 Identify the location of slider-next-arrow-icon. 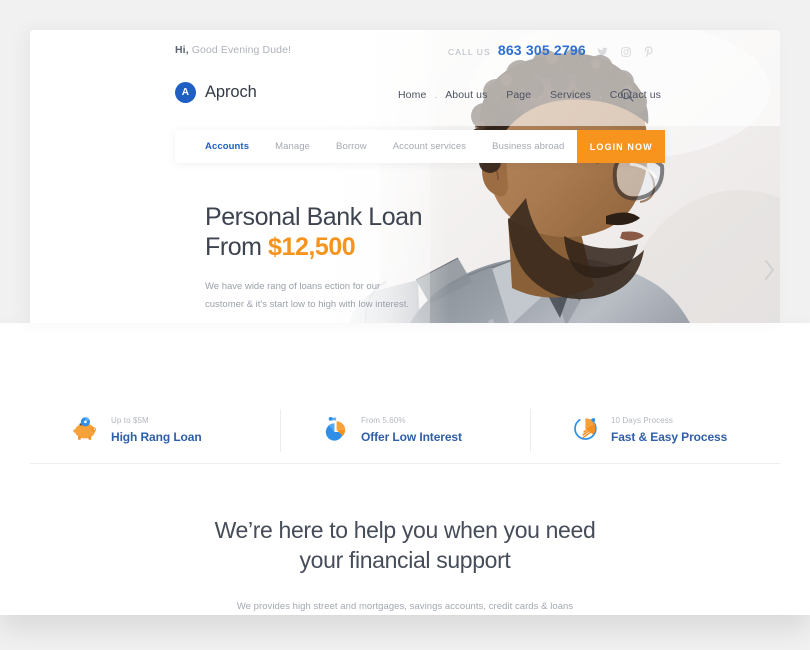
(769, 270).